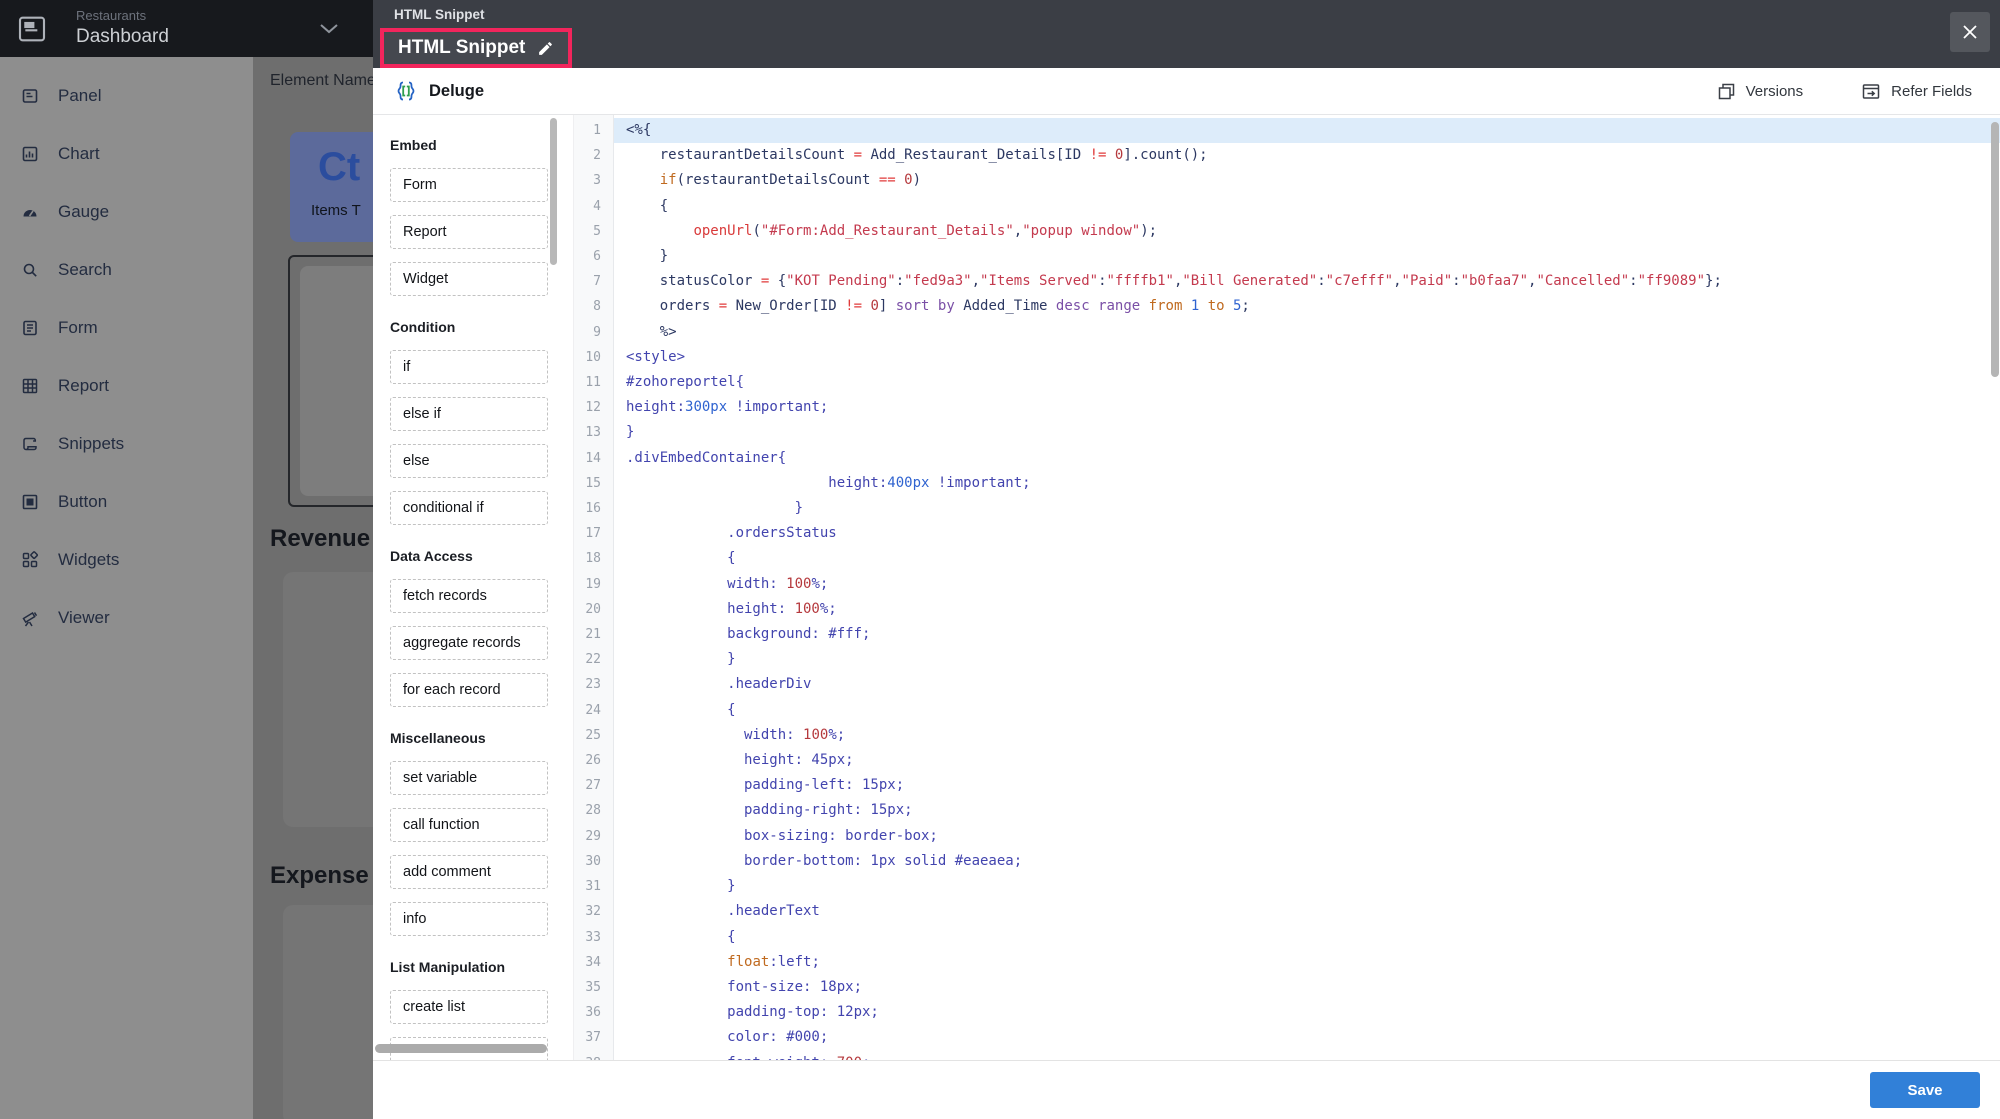 The width and height of the screenshot is (2000, 1119). Describe the element at coordinates (1286, 508) in the screenshot. I see `code-line: 16 }` at that location.